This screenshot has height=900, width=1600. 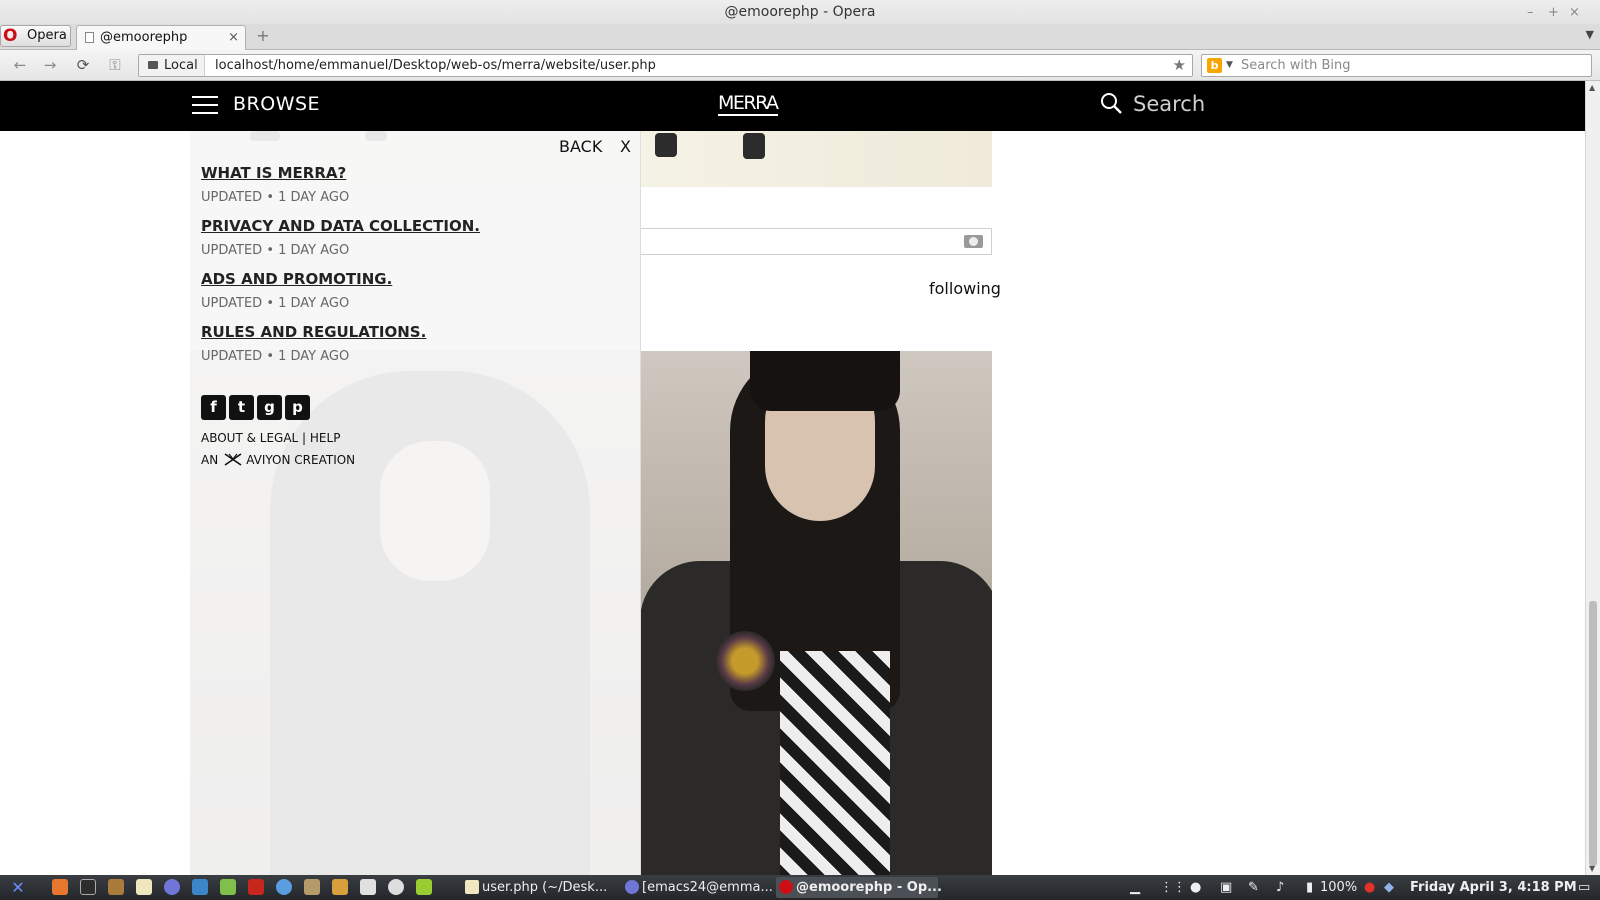 I want to click on following-label: following, so click(x=965, y=289).